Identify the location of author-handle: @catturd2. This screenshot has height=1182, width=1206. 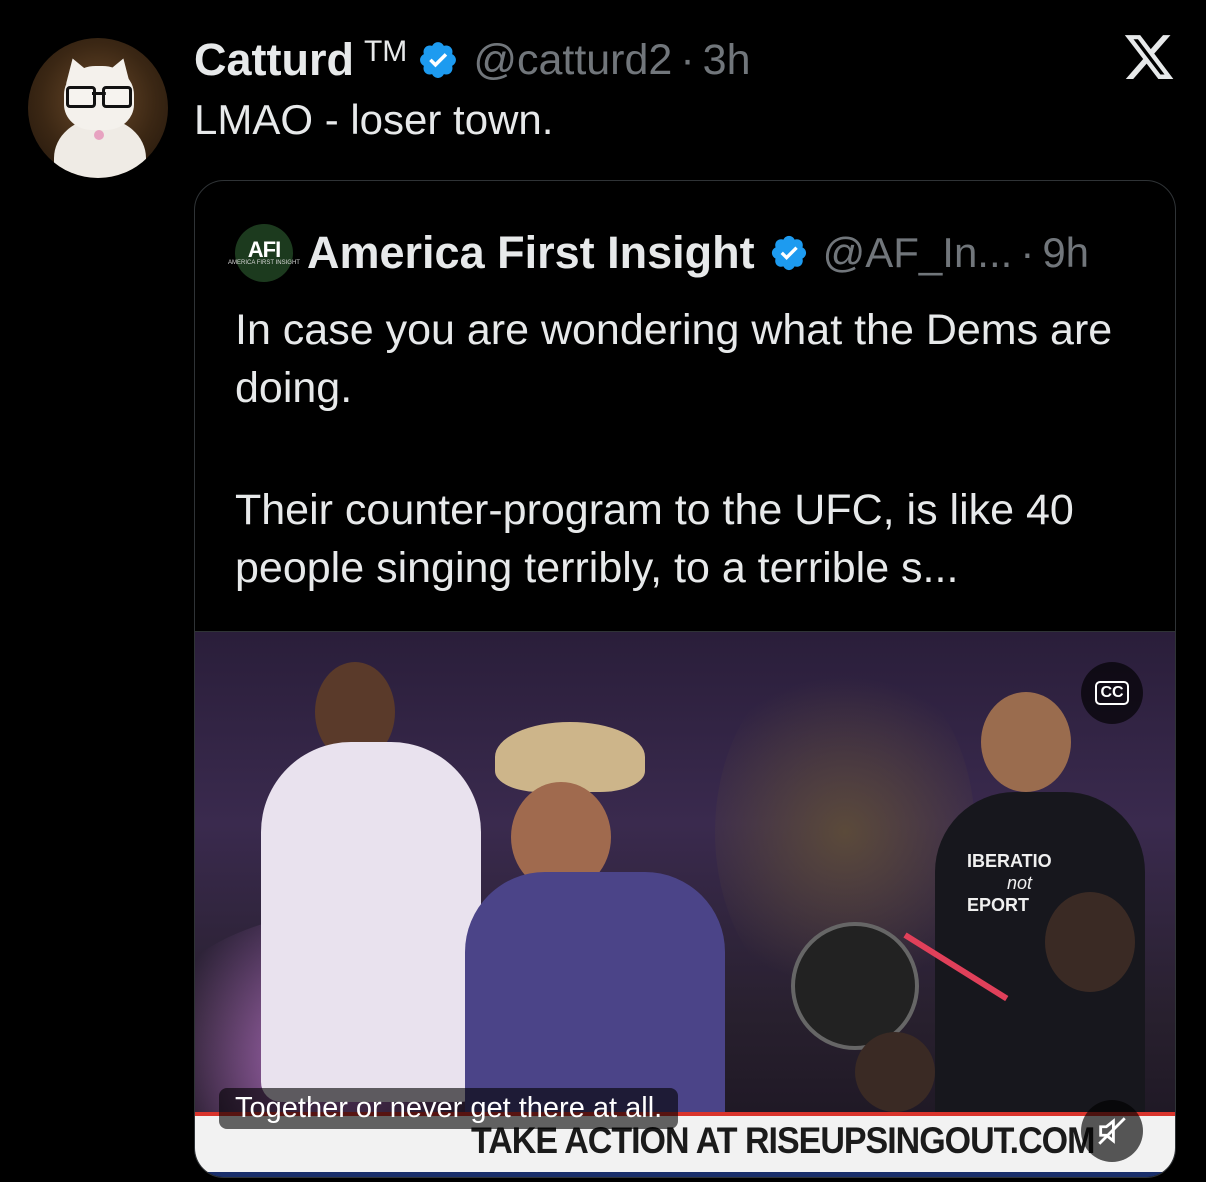
(572, 60).